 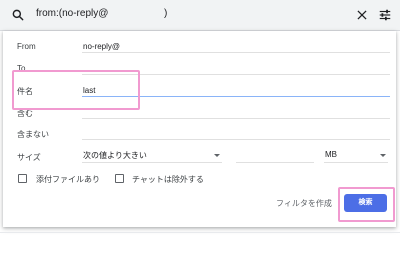 I want to click on subject-label: 件名, so click(x=25, y=91).